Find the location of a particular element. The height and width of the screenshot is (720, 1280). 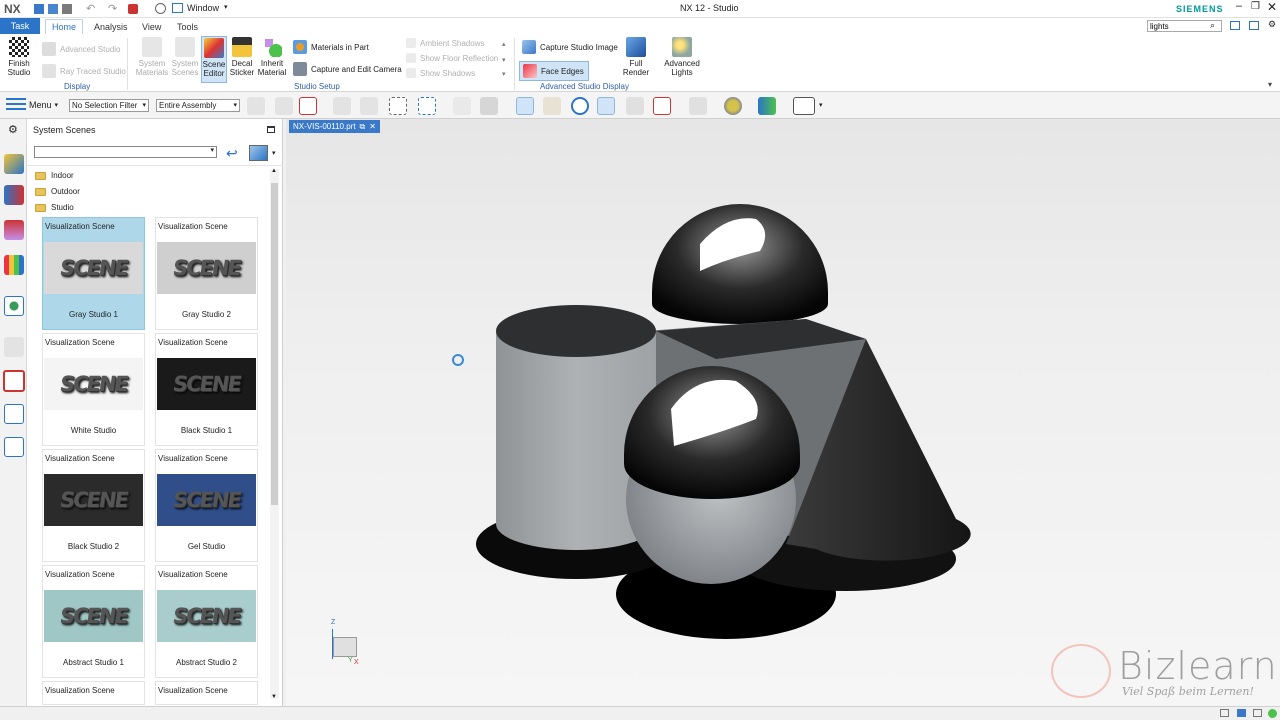

view-triad: Z Y X is located at coordinates (346, 644).